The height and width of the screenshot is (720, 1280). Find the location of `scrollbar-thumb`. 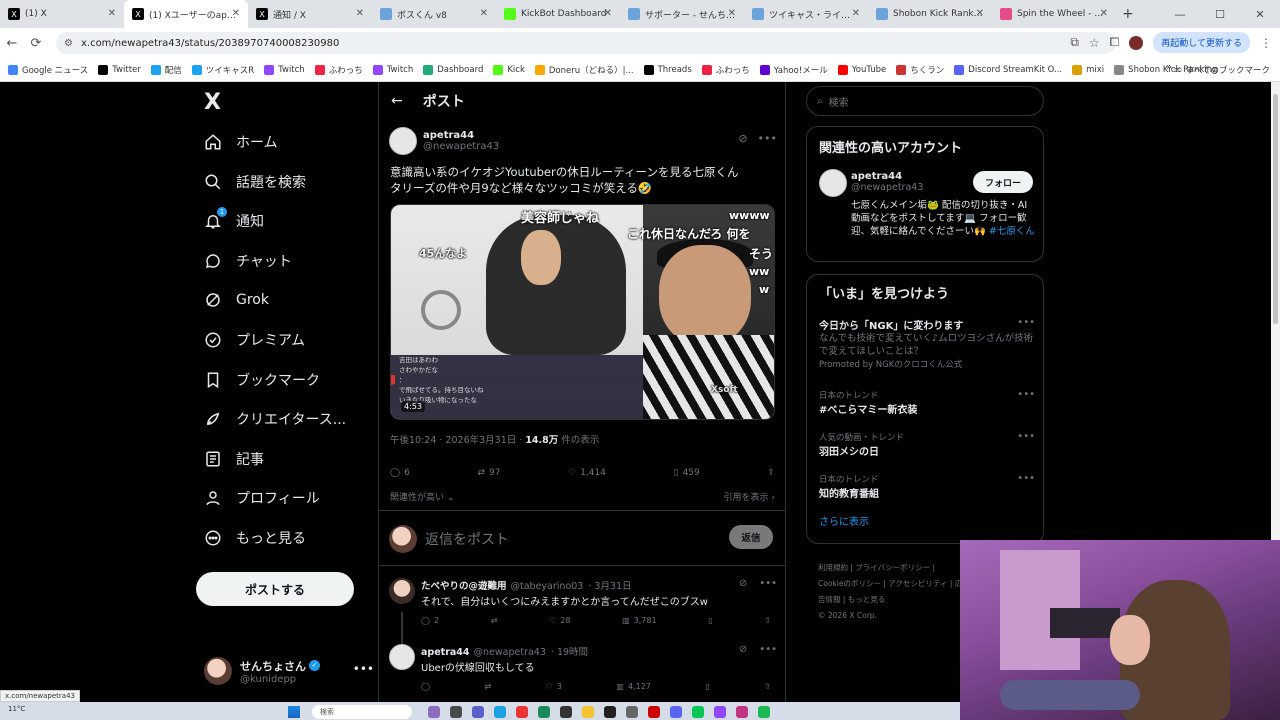

scrollbar-thumb is located at coordinates (1275, 209).